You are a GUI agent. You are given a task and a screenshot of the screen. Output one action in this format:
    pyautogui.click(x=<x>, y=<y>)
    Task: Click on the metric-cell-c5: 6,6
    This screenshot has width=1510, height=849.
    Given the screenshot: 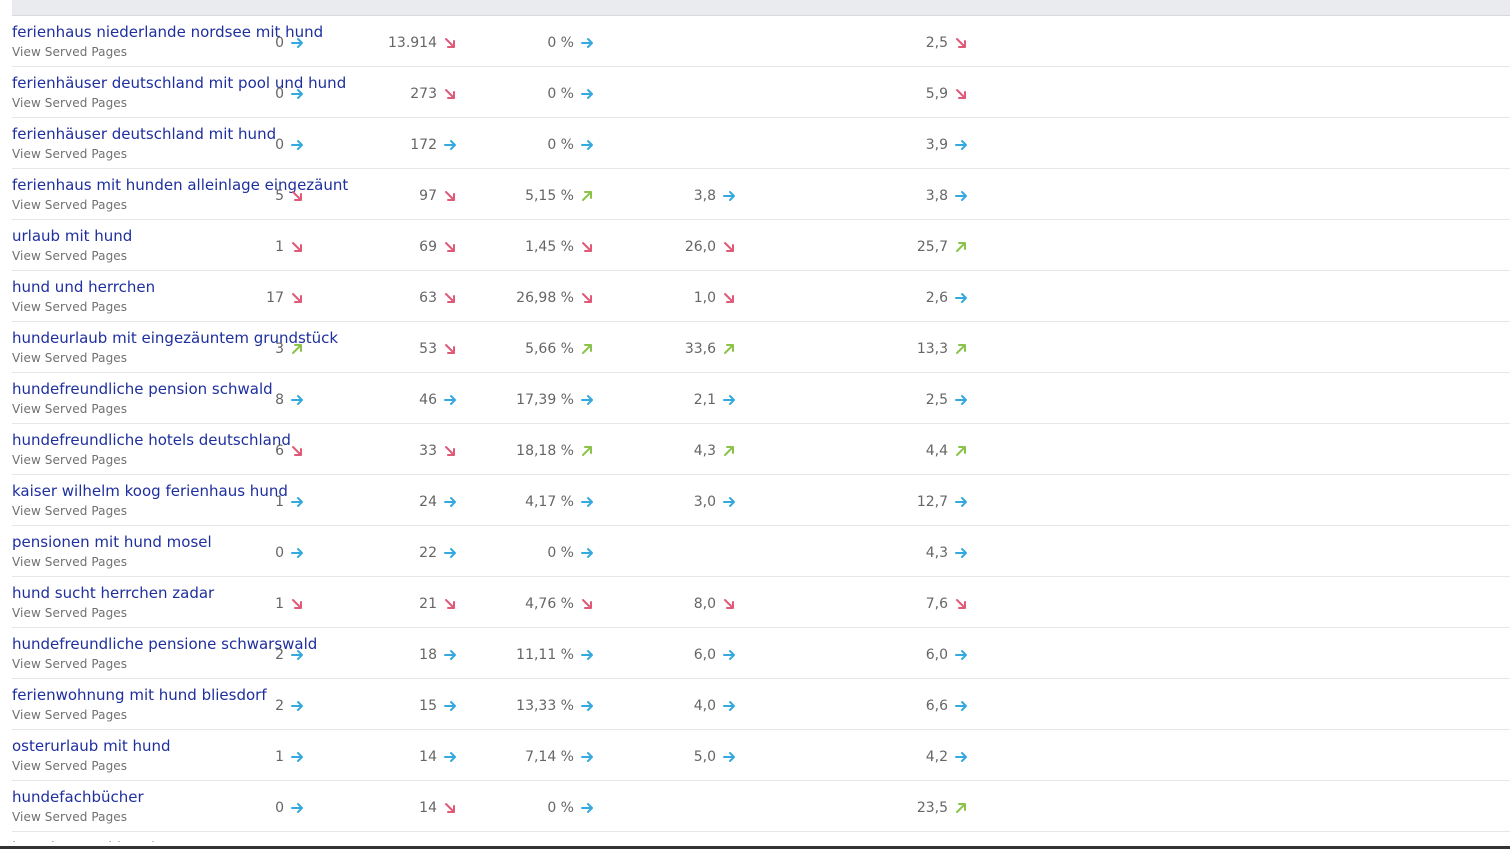 What is the action you would take?
    pyautogui.click(x=947, y=706)
    